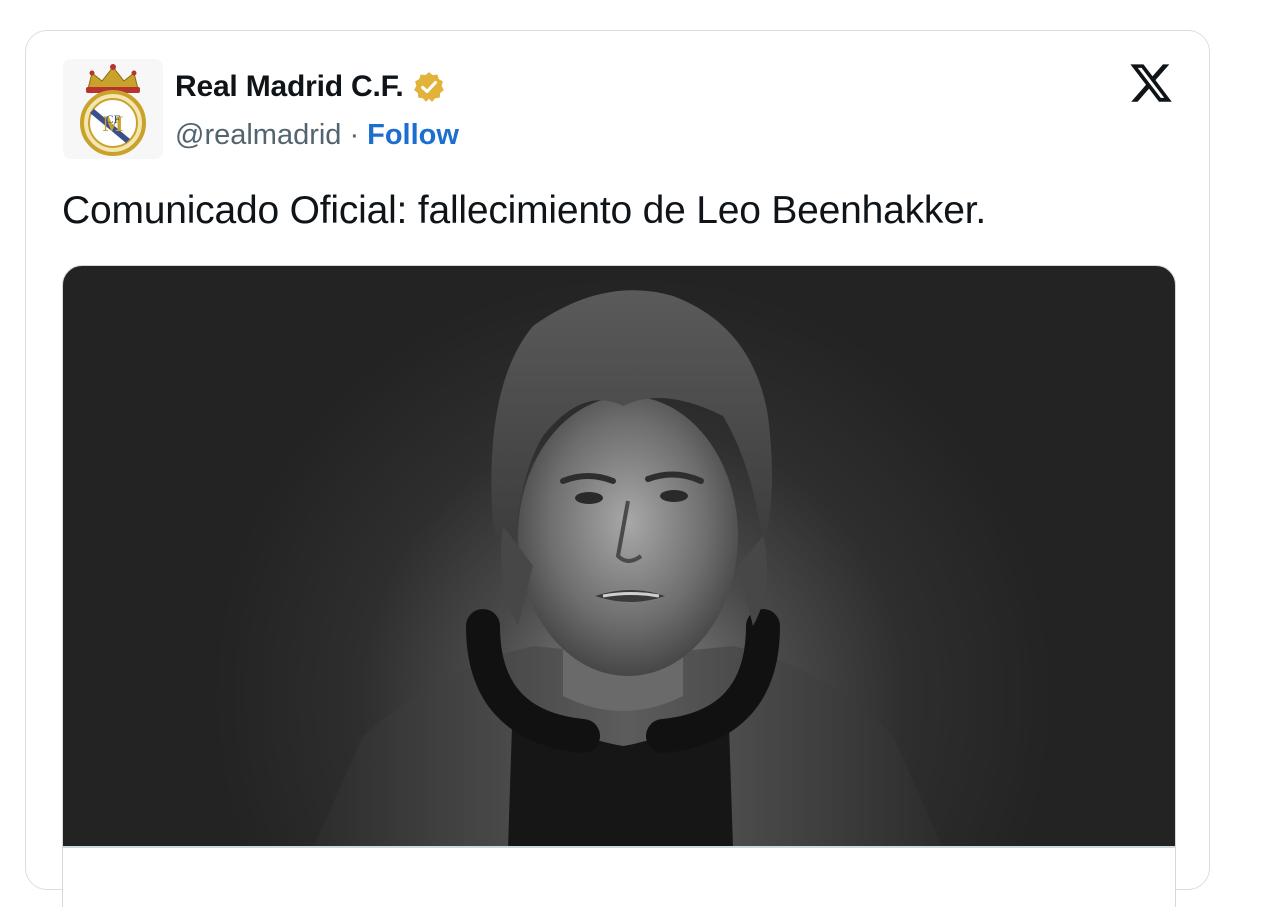  I want to click on author-handle-row: @realmadrid · Follow, so click(317, 135).